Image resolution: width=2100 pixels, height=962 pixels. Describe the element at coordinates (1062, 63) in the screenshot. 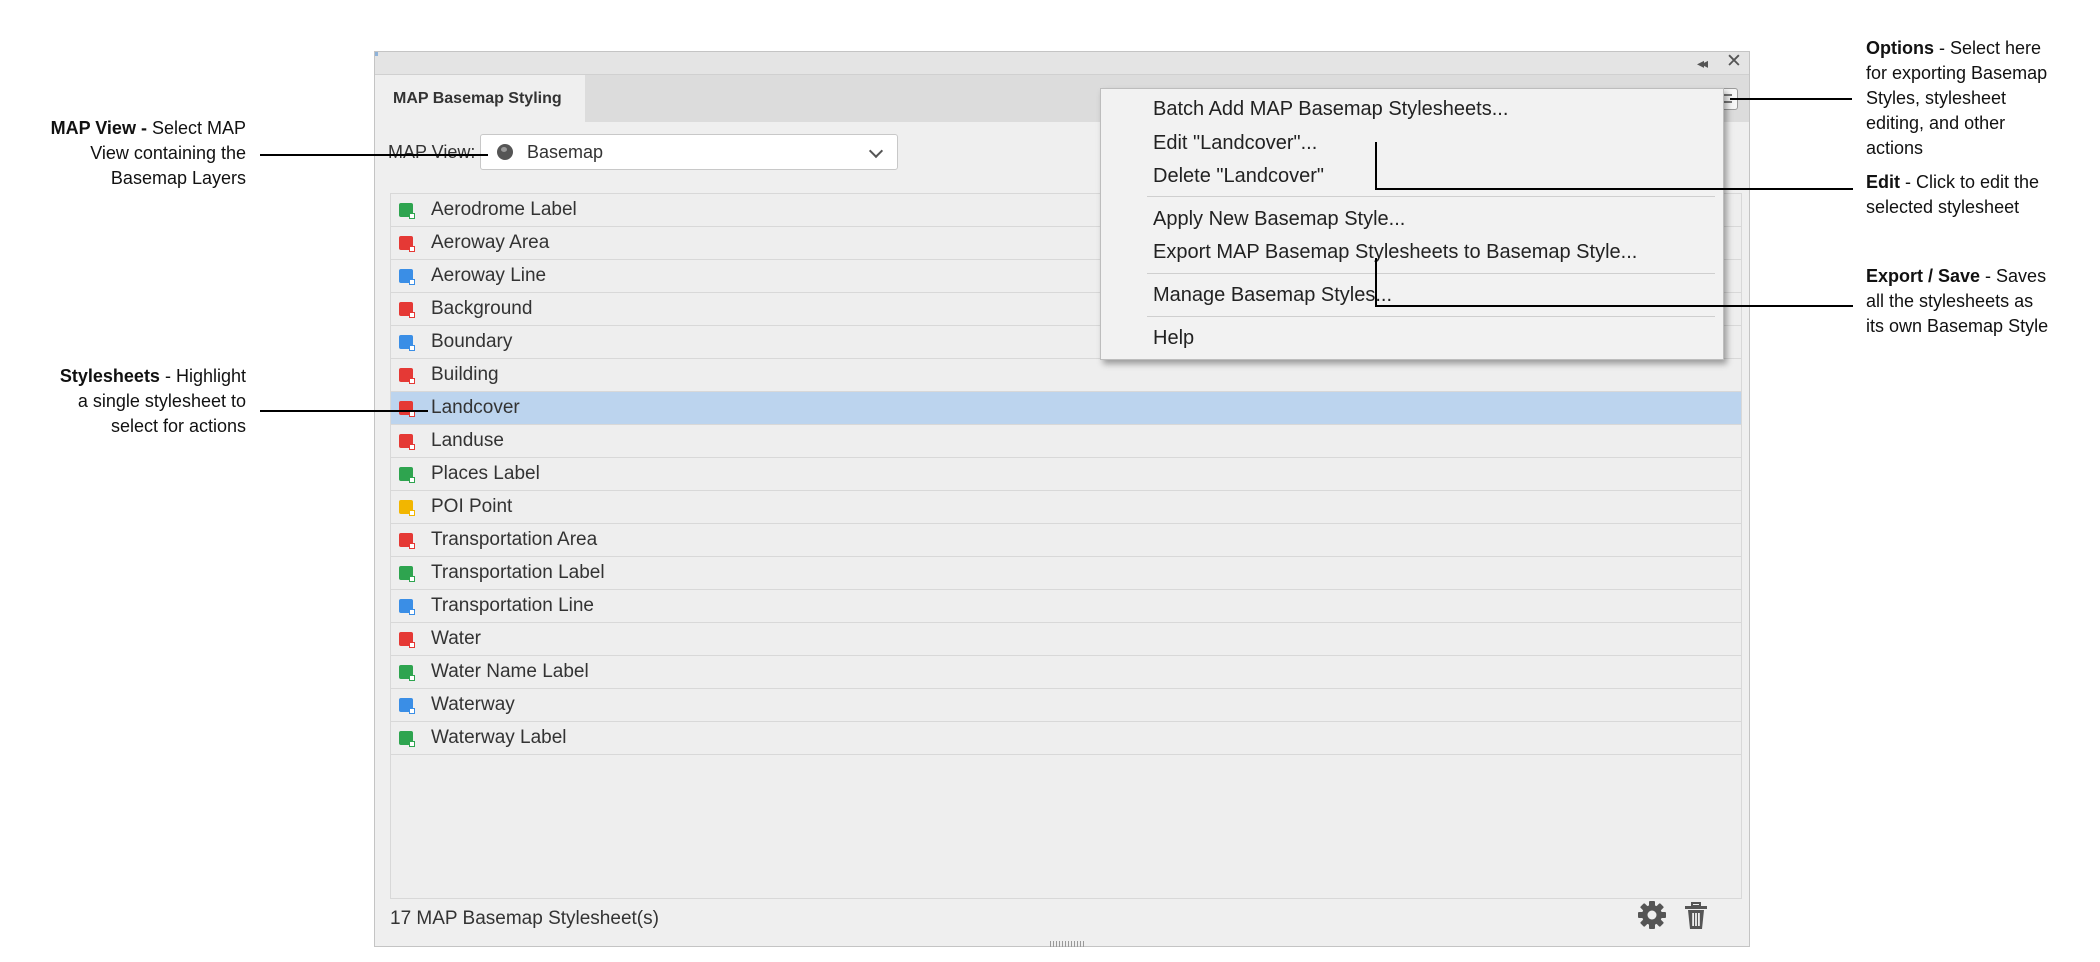

I see `panel-title-strip` at that location.